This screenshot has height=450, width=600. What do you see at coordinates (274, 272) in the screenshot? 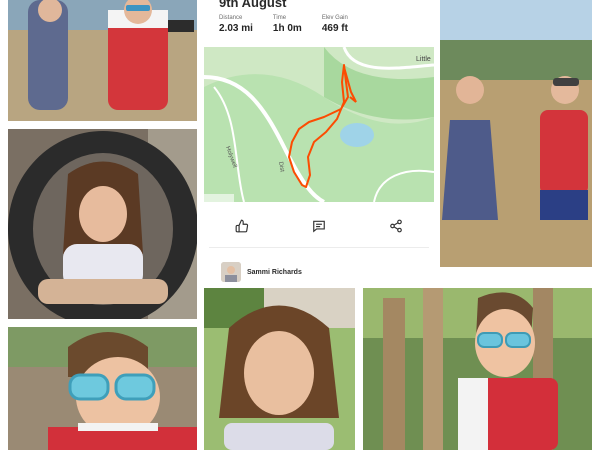
I see `comment-author: Sammi Richards` at bounding box center [274, 272].